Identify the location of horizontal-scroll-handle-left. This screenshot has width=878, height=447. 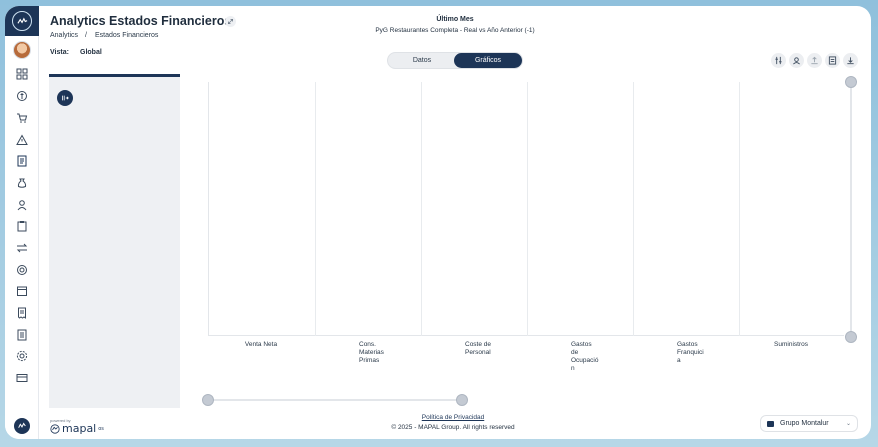
(208, 400).